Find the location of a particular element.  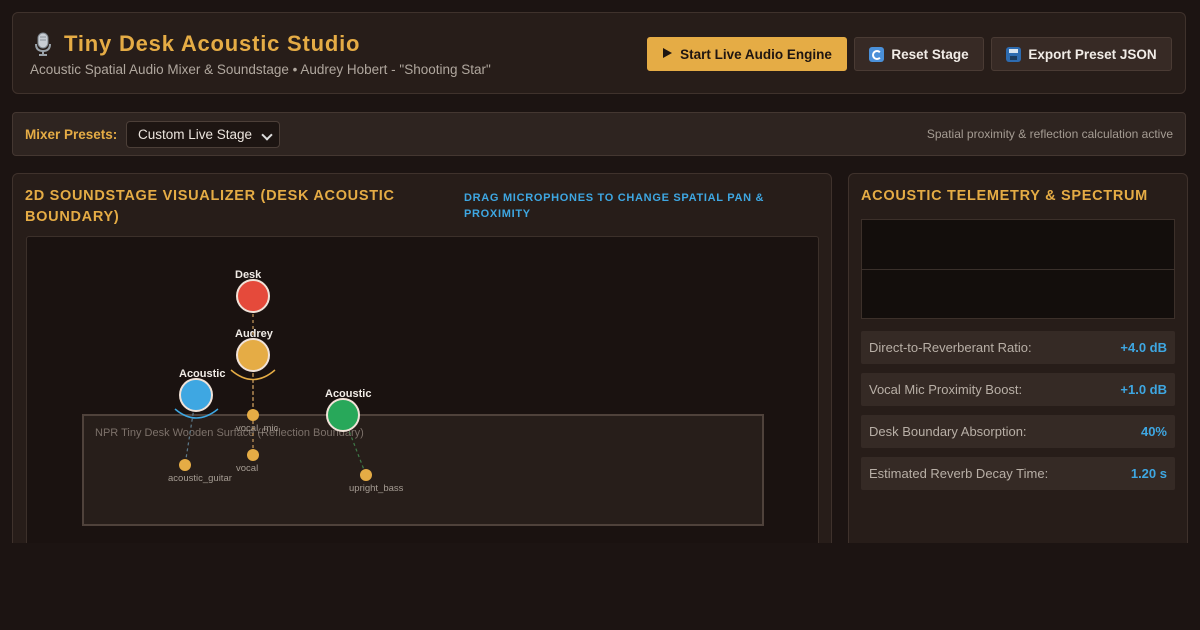

start-button-label: Start Live Audio Engine is located at coordinates (756, 54).